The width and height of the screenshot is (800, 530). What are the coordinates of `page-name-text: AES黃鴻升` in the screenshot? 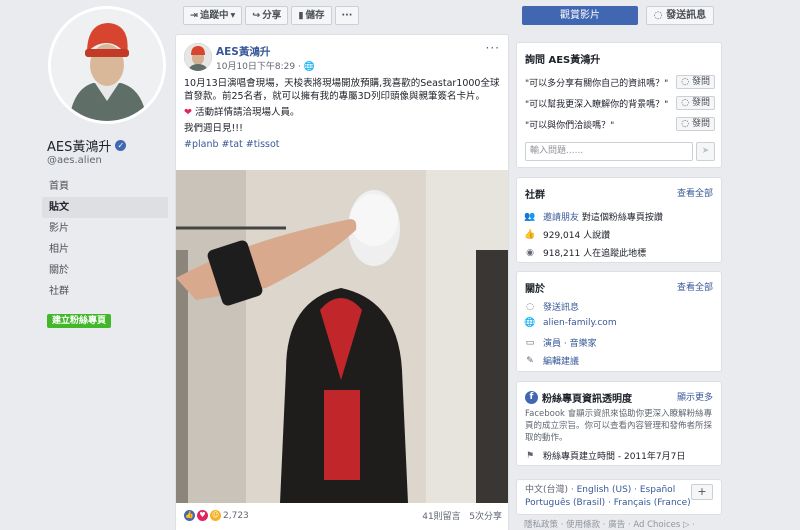 It's located at (79, 147).